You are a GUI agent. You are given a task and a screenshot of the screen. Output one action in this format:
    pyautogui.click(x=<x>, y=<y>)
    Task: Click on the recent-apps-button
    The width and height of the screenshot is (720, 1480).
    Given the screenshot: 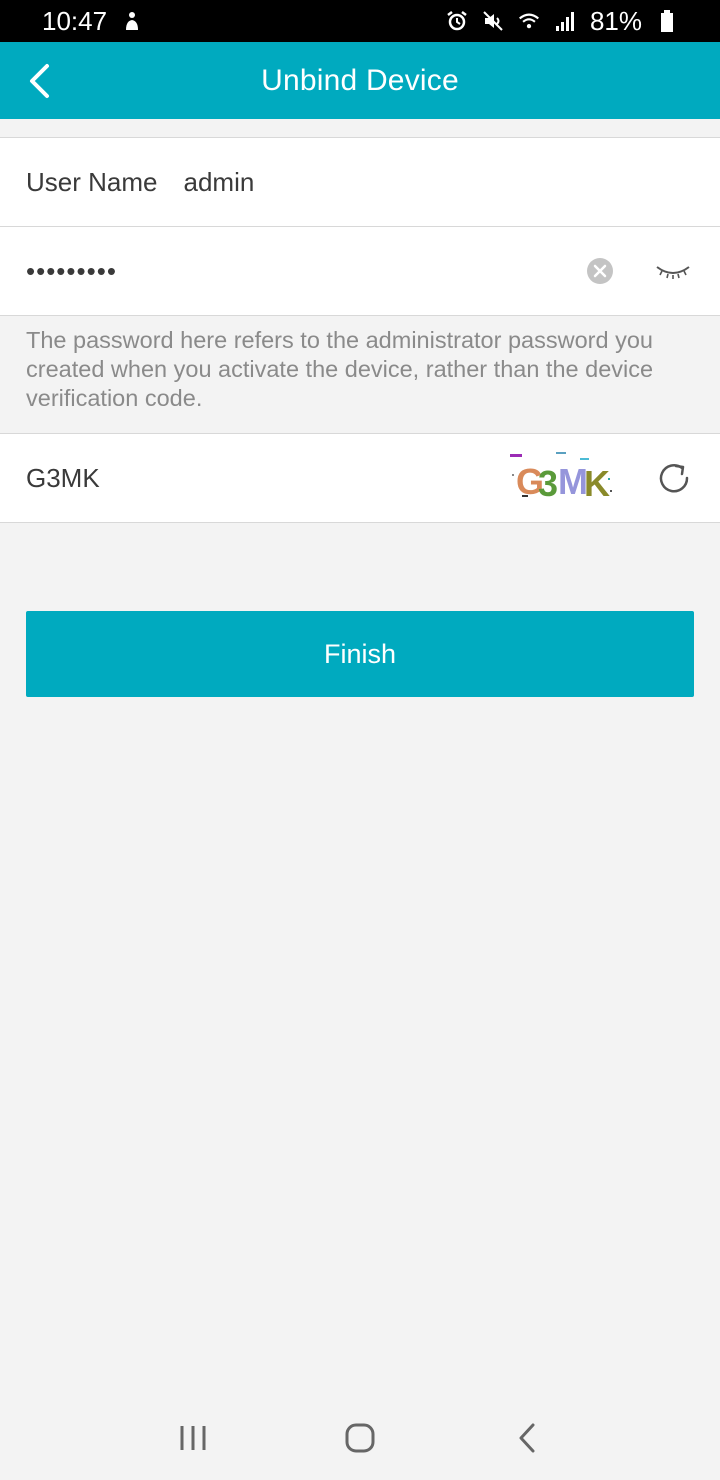 What is the action you would take?
    pyautogui.click(x=193, y=1438)
    